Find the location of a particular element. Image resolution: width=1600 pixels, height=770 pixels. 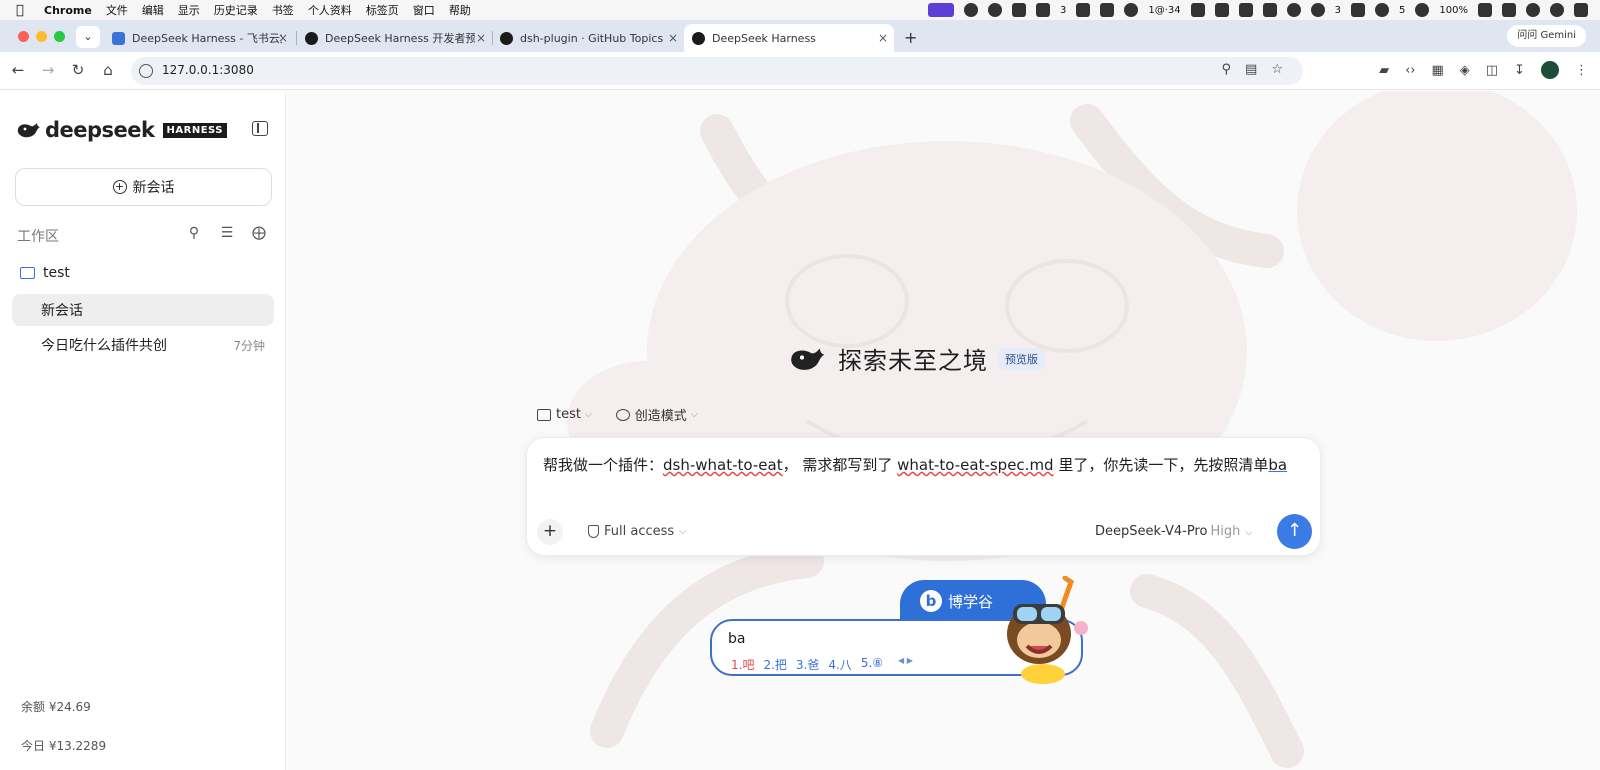

clipboard-icon is located at coordinates (1269, 10).